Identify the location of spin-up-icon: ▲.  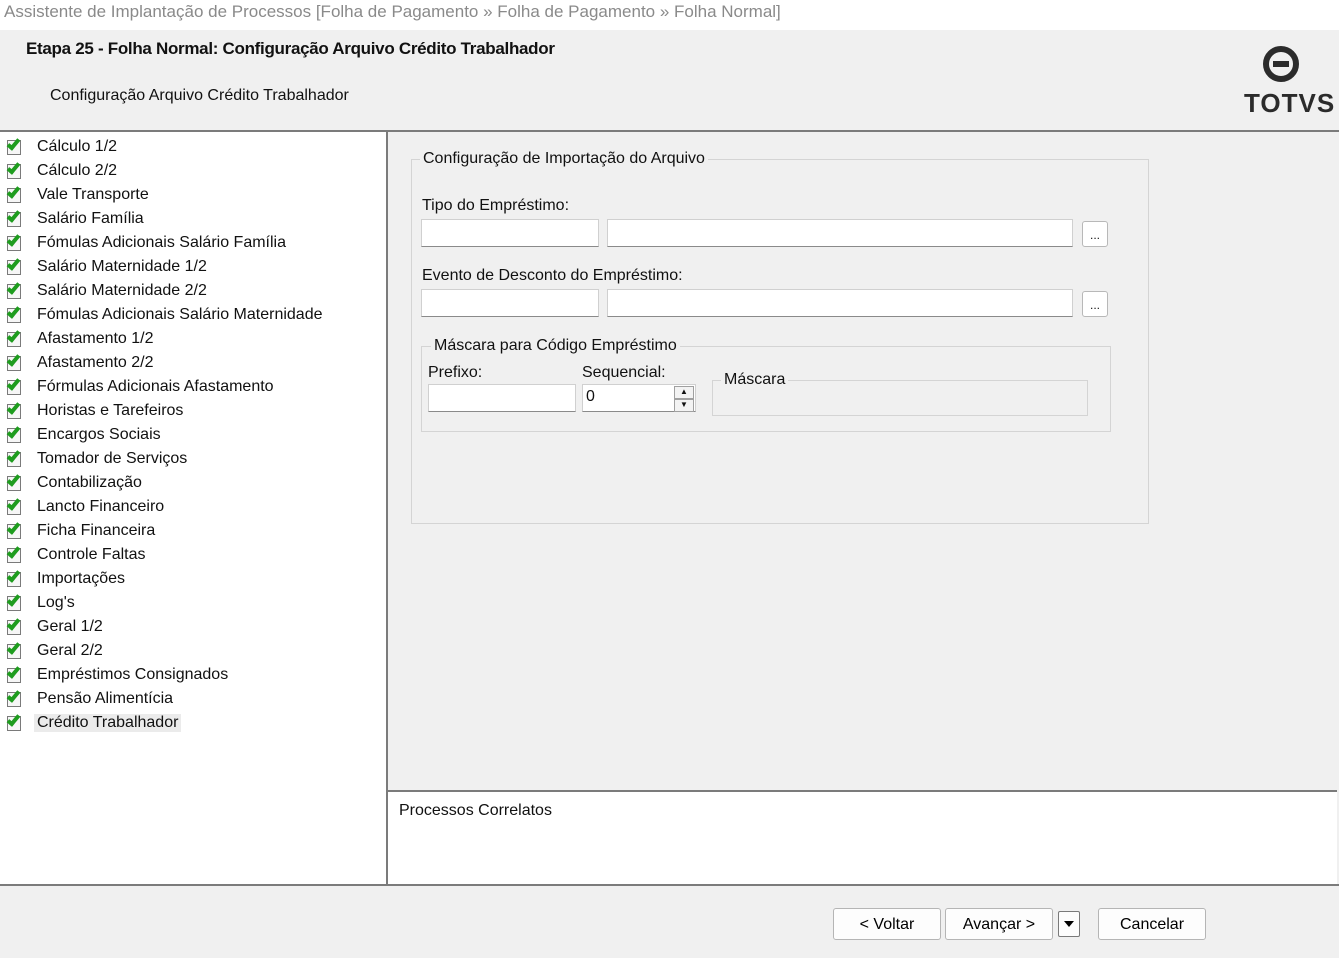
(684, 392).